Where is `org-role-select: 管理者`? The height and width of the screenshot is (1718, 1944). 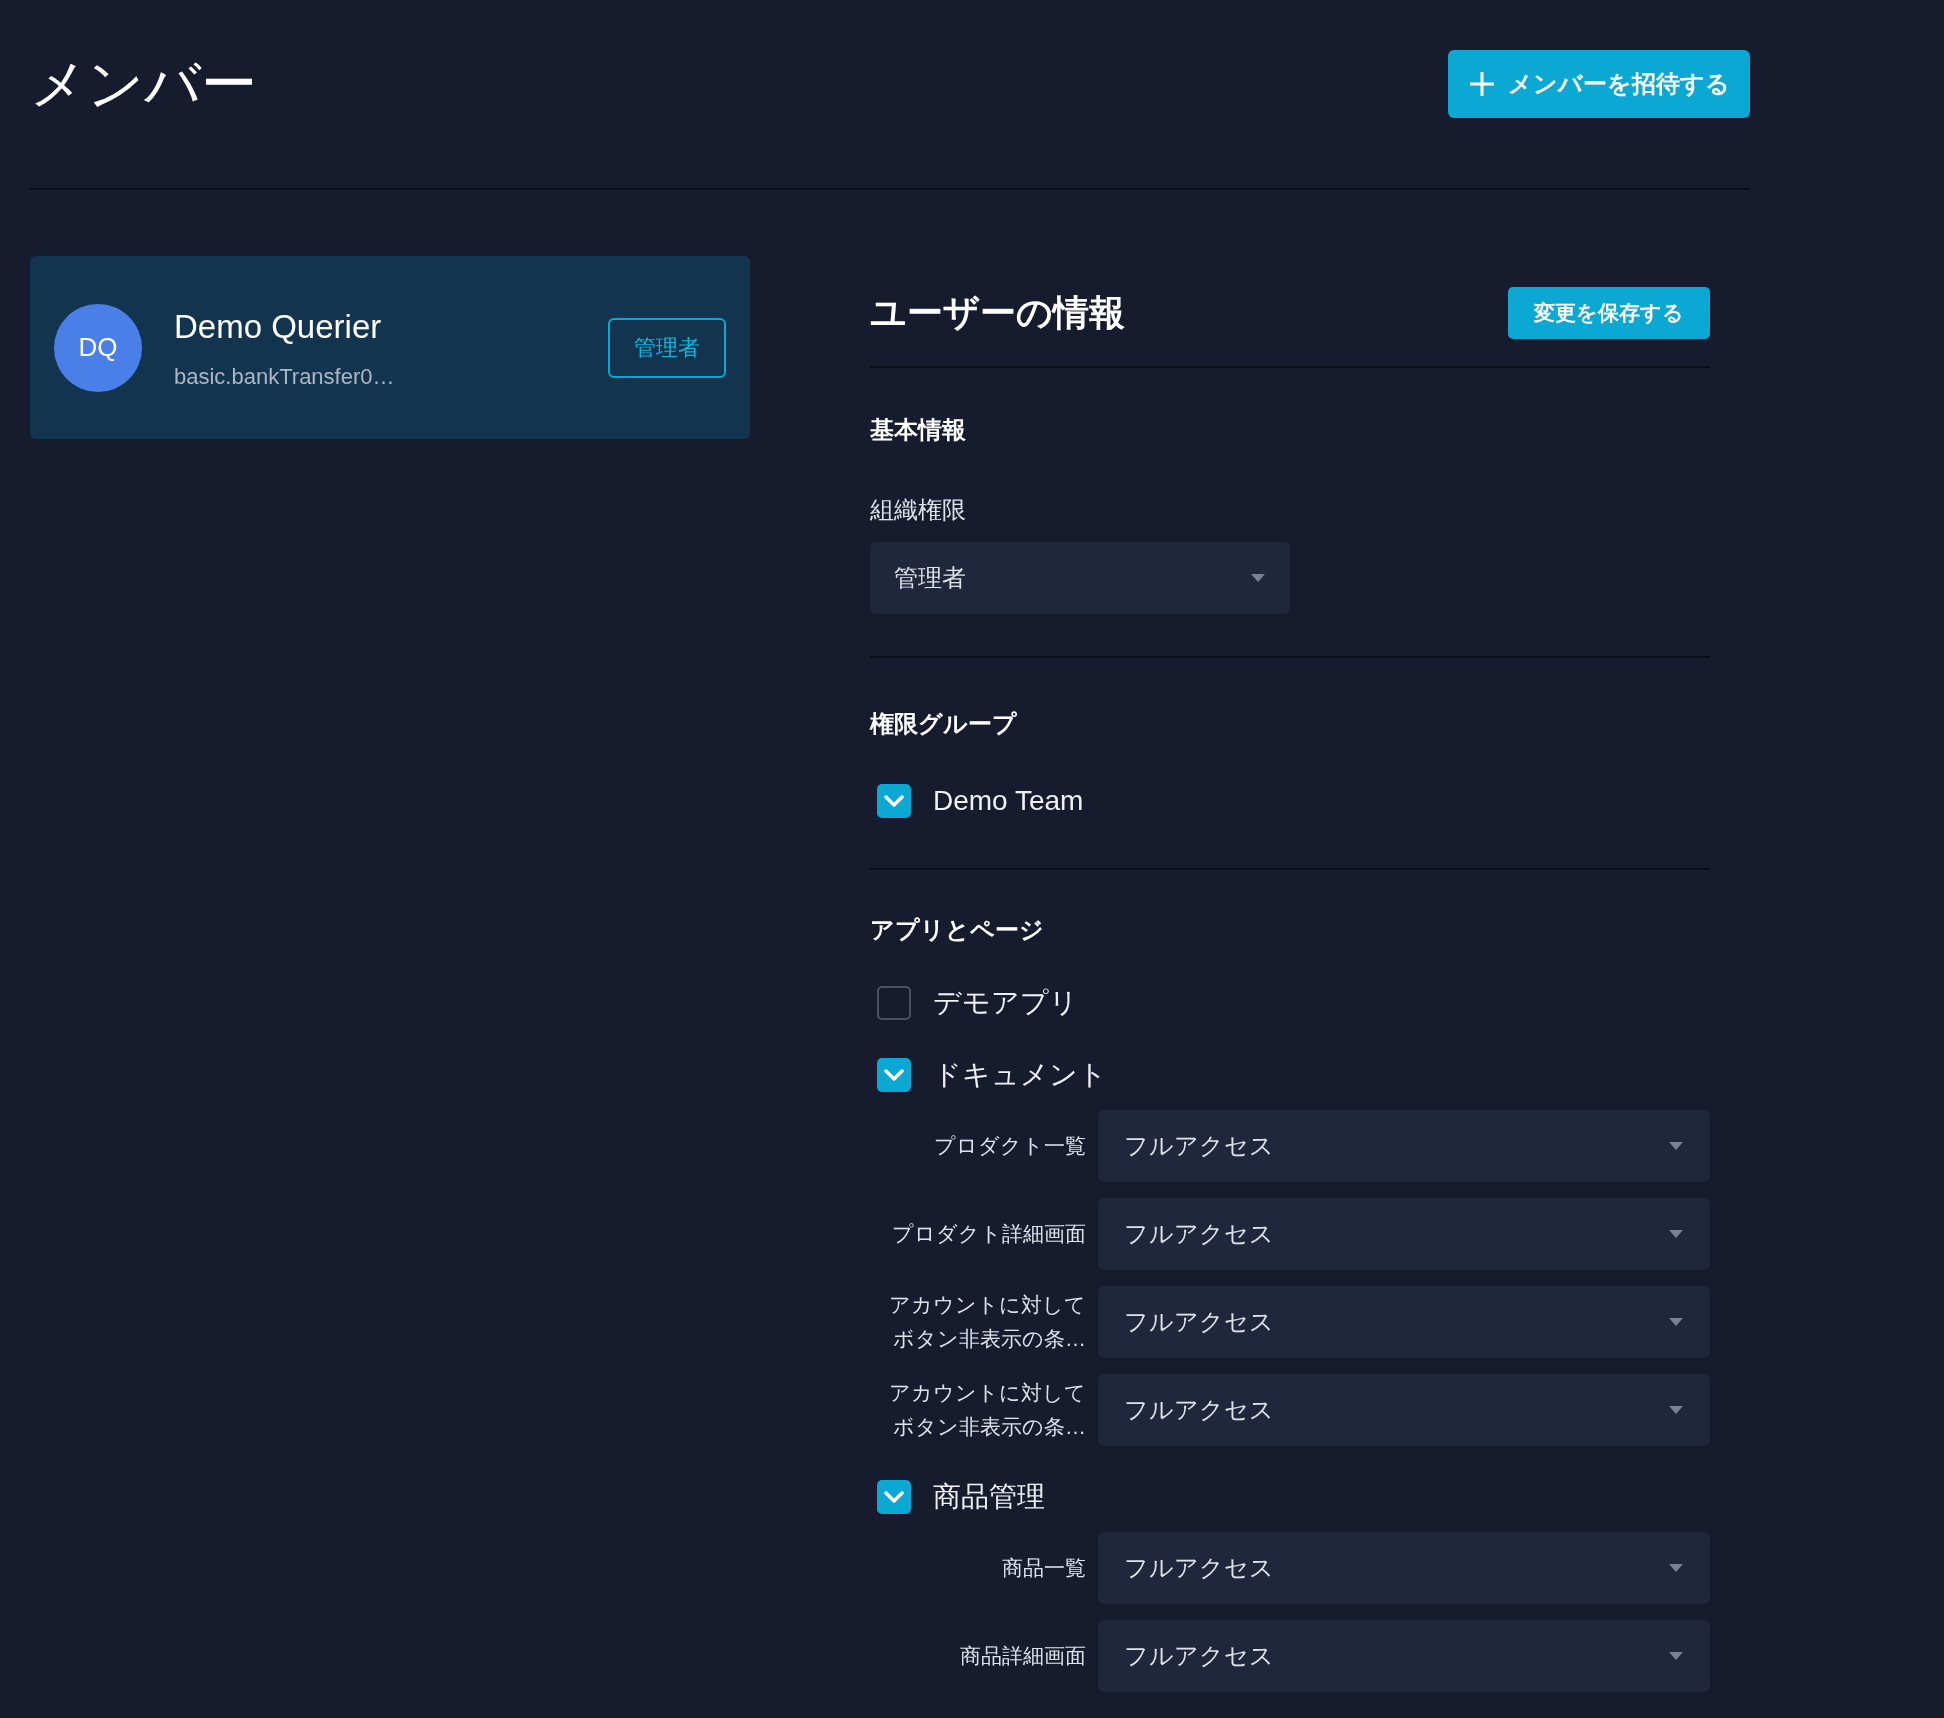 org-role-select: 管理者 is located at coordinates (1080, 578).